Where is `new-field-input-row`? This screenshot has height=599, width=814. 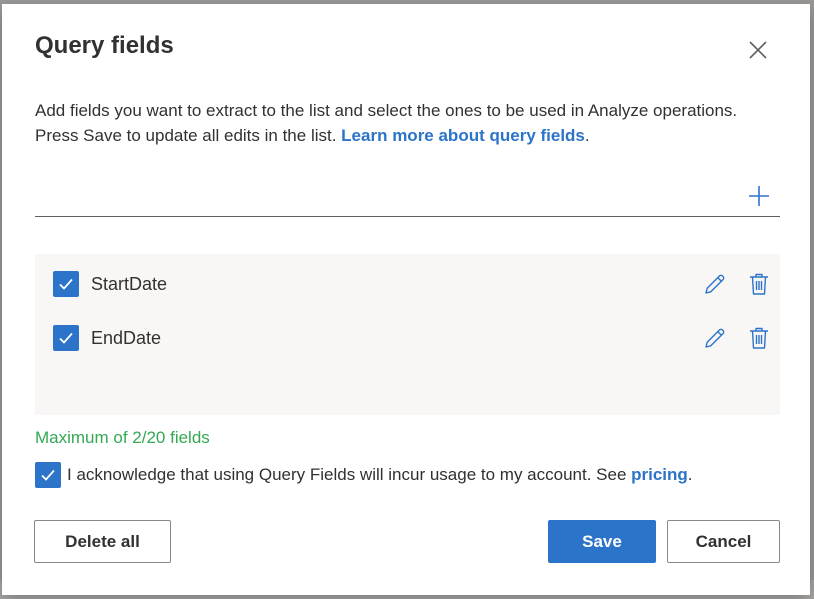
new-field-input-row is located at coordinates (407, 196).